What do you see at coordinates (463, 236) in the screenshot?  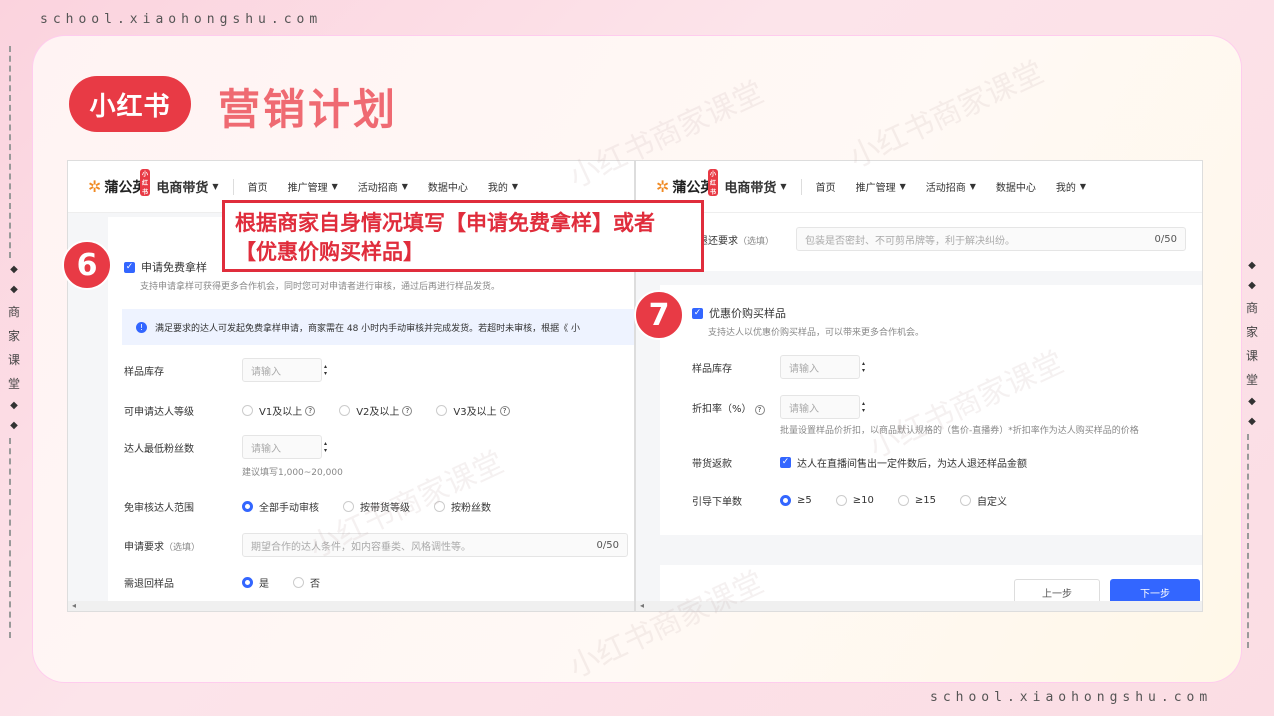 I see `instruction-callout: 根据商家自身情况填写【申请免费拿样】或者【优惠价购买样品】` at bounding box center [463, 236].